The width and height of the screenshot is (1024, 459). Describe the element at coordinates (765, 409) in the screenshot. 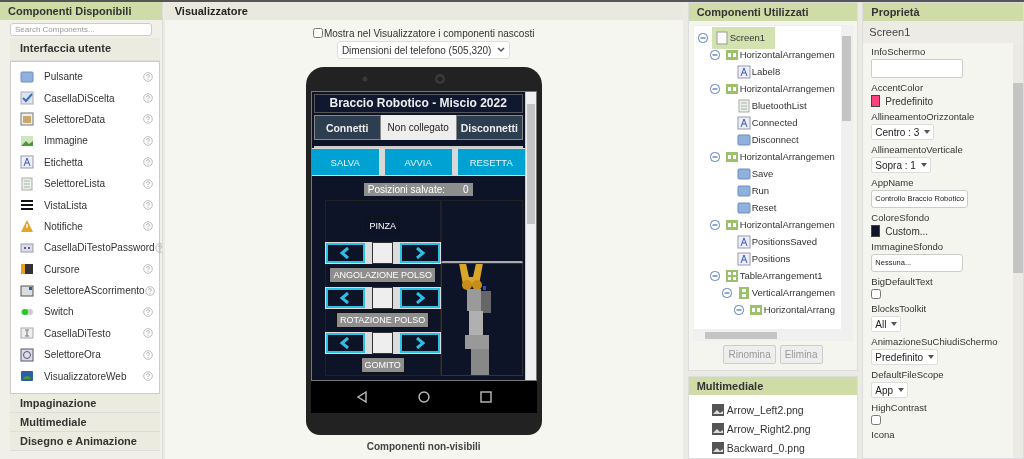

I see `media-file: Arrow_Left2.png` at that location.